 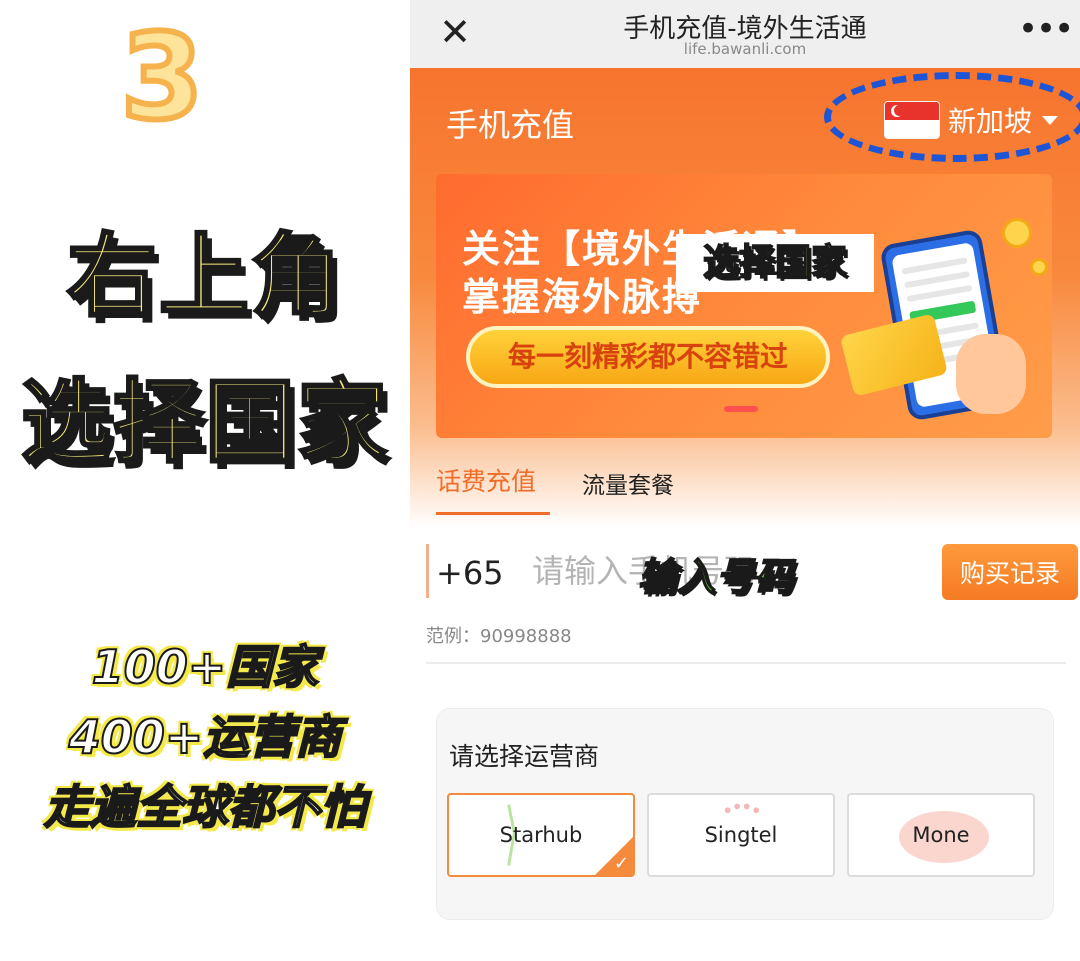 I want to click on carrier-option-singtel: Singtel, so click(x=741, y=835).